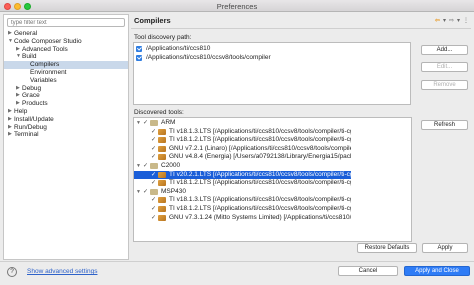 The width and height of the screenshot is (474, 285). What do you see at coordinates (21, 111) in the screenshot?
I see `sidebar-item-label: Help` at bounding box center [21, 111].